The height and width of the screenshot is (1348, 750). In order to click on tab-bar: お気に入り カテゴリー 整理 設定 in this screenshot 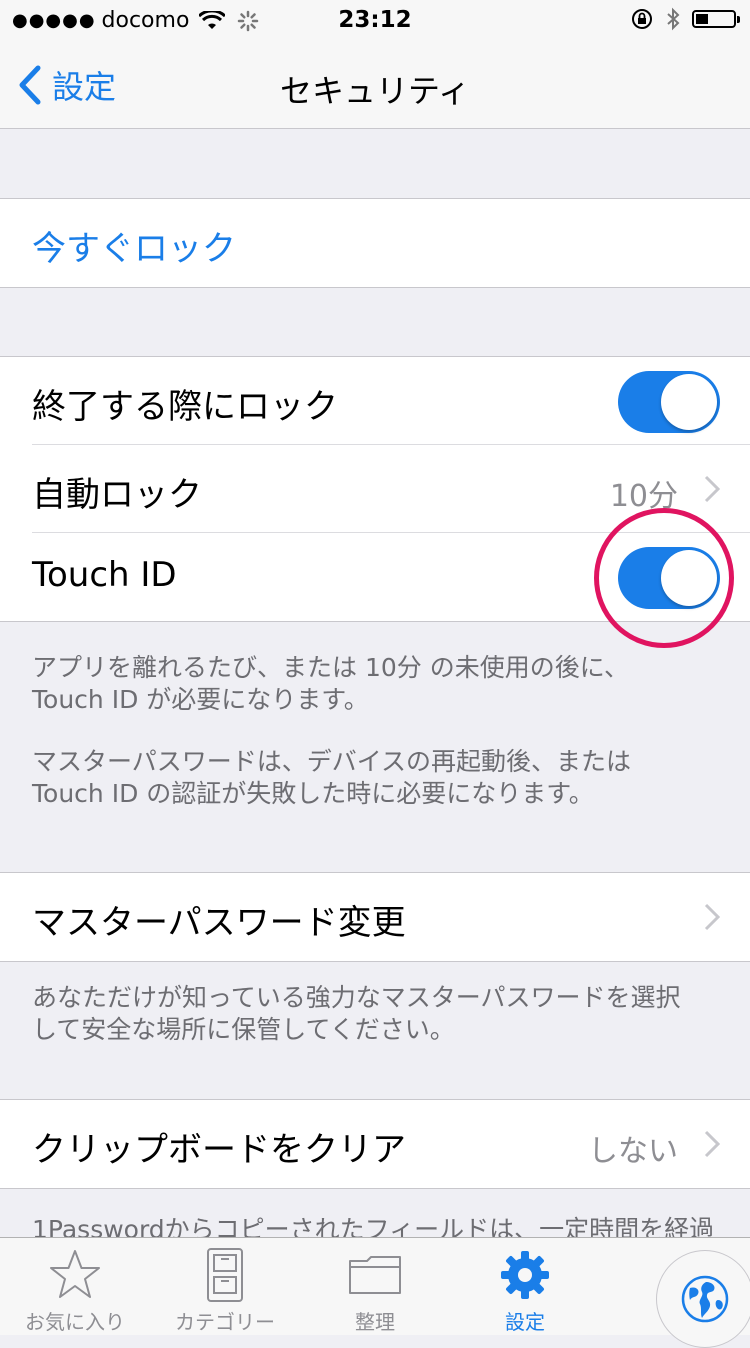, I will do `click(375, 1286)`.